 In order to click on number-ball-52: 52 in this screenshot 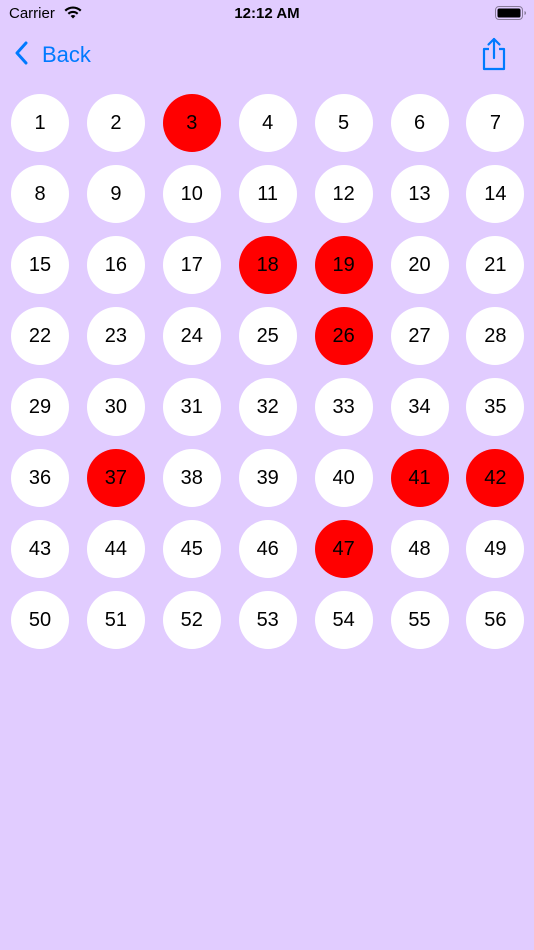, I will do `click(191, 620)`.